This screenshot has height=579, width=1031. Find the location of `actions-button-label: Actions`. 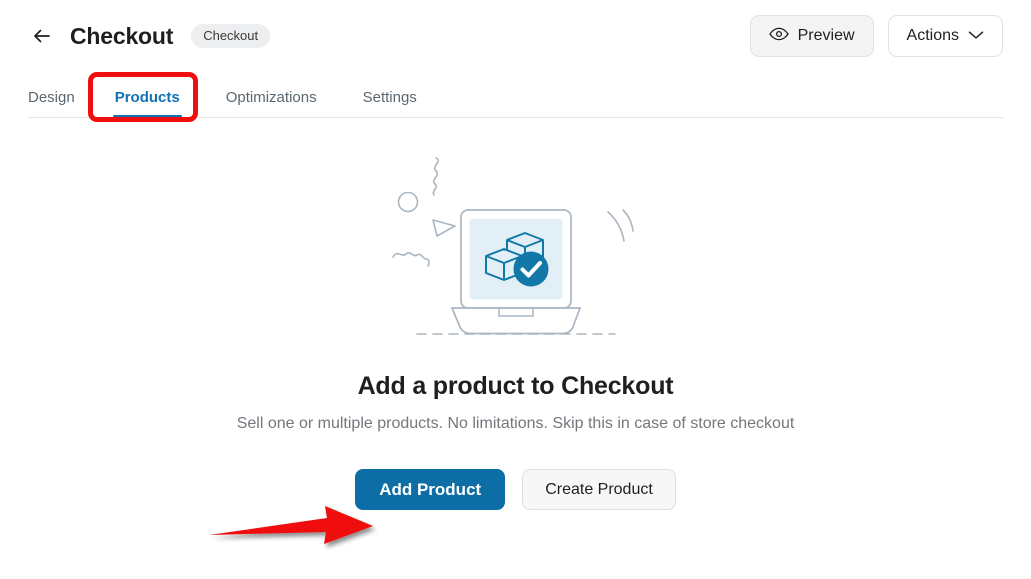

actions-button-label: Actions is located at coordinates (932, 35).